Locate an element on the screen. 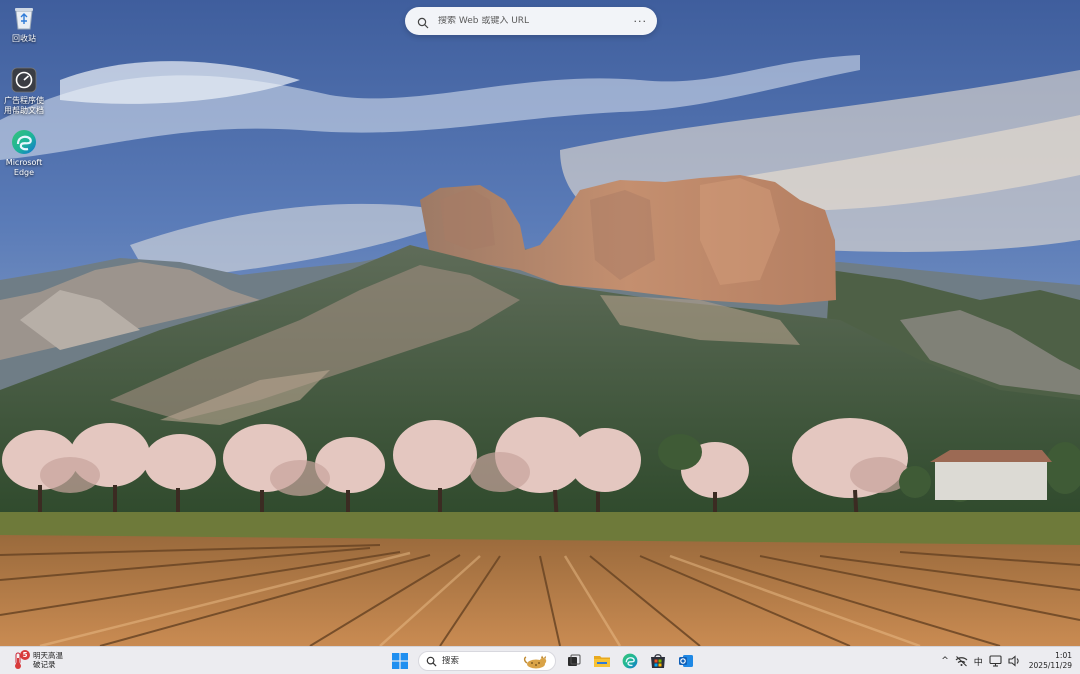  task-view-icon is located at coordinates (574, 660).